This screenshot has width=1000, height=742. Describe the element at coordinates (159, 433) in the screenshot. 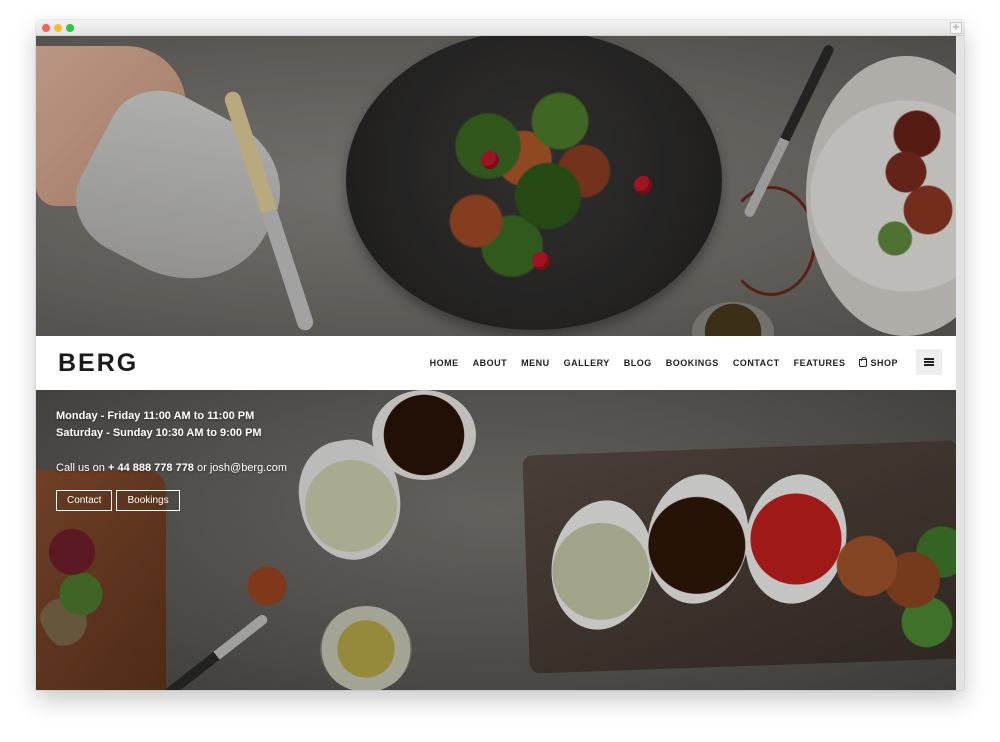

I see `hours-weekend: Saturday - Sunday 10:30 AM to 9:00 PM` at that location.